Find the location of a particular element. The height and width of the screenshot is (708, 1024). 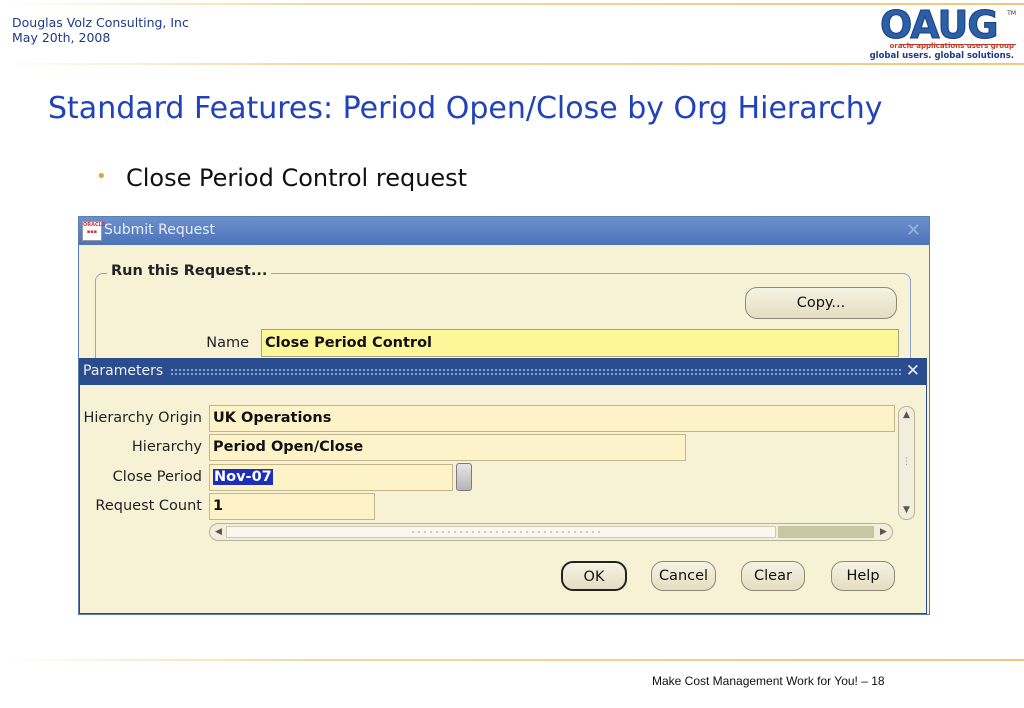

request-count-field: 1 is located at coordinates (292, 506).